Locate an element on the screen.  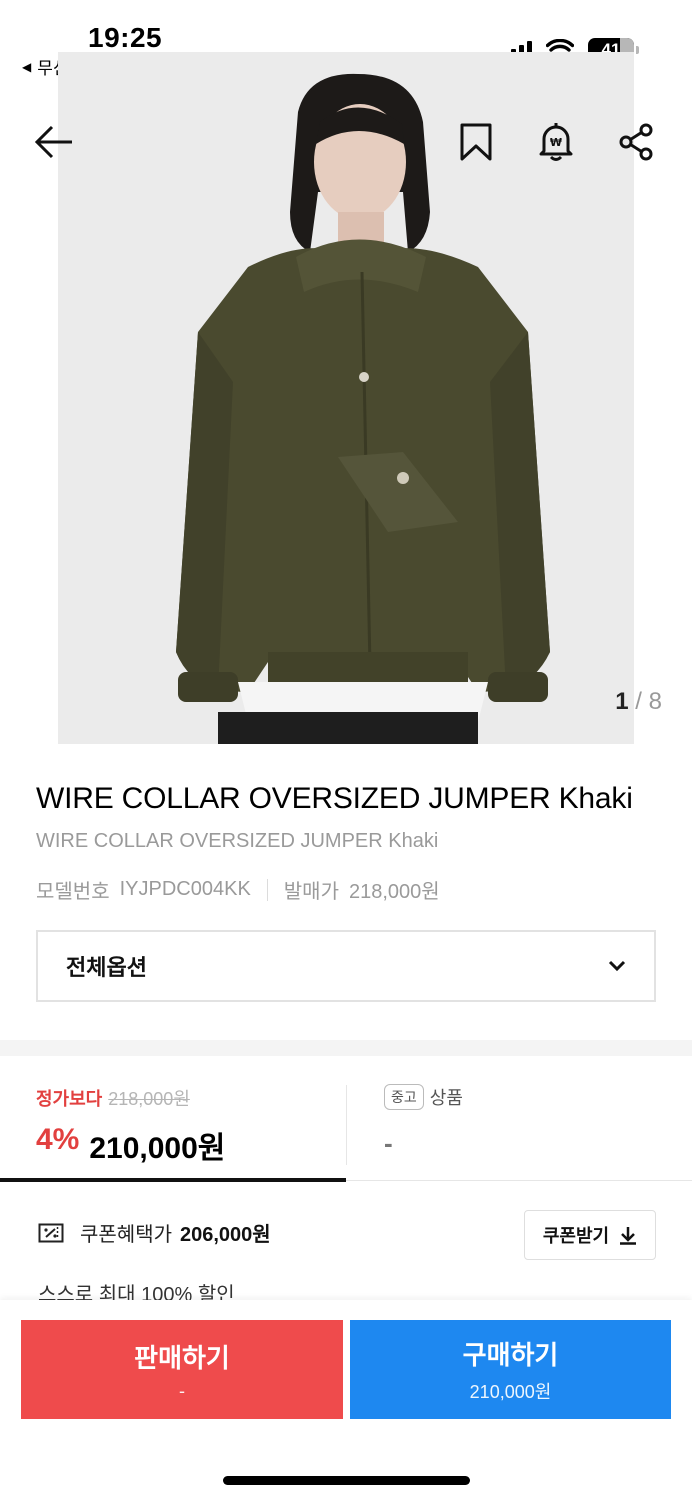
product-title: WIRE COLLAR OVERSIZED JUMPER Khaki is located at coordinates (334, 798).